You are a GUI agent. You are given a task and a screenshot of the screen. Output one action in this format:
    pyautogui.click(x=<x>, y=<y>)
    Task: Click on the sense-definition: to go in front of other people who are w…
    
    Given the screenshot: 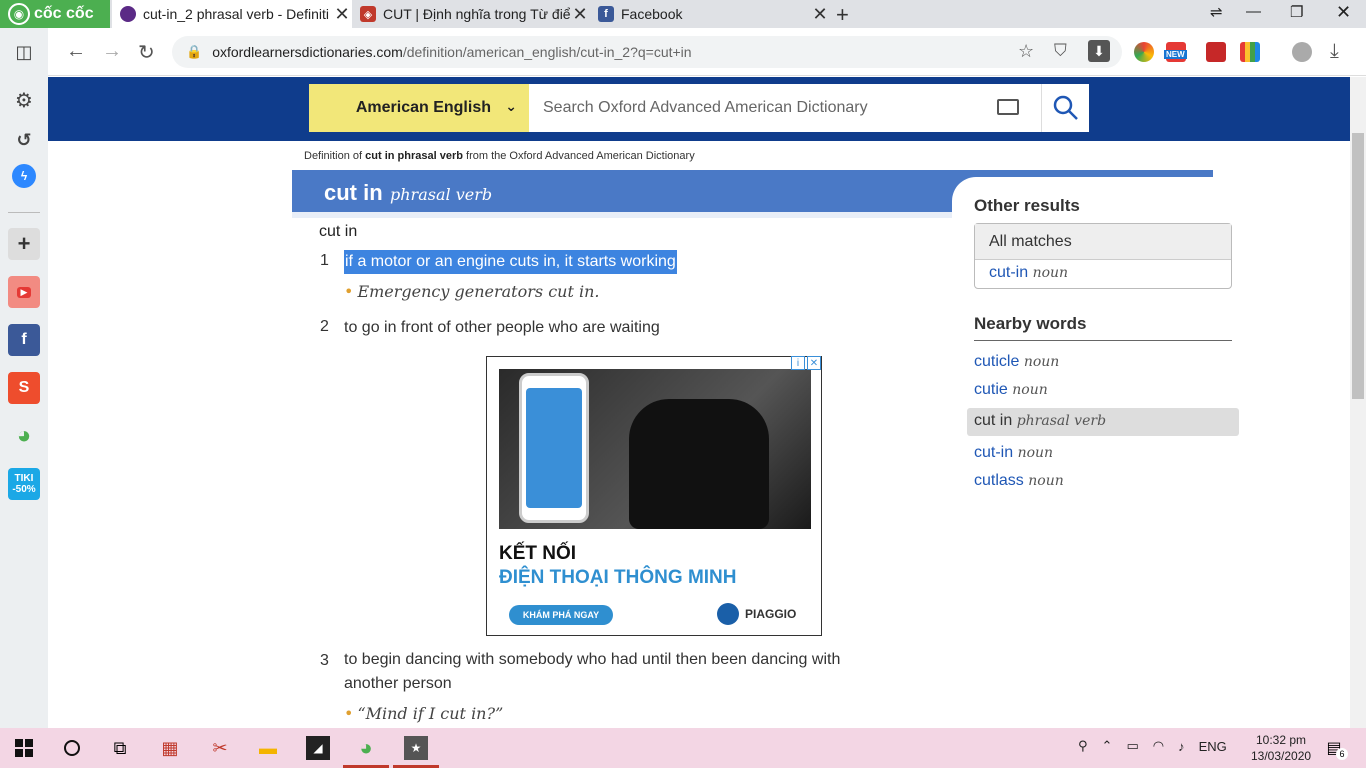 What is the action you would take?
    pyautogui.click(x=502, y=327)
    